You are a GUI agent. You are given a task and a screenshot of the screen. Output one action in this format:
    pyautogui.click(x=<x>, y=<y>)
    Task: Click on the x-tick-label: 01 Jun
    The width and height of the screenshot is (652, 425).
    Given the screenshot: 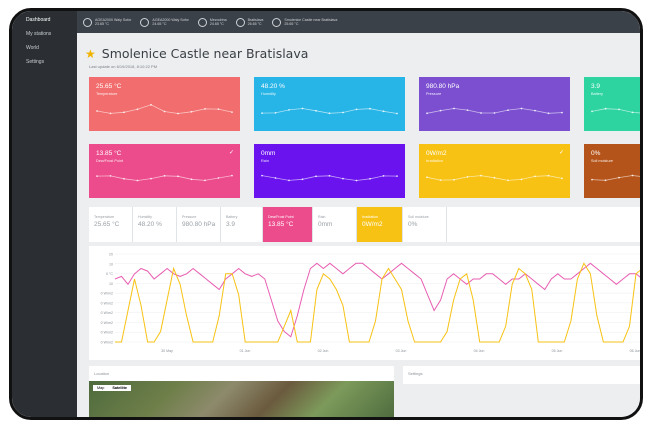 What is the action you would take?
    pyautogui.click(x=245, y=351)
    